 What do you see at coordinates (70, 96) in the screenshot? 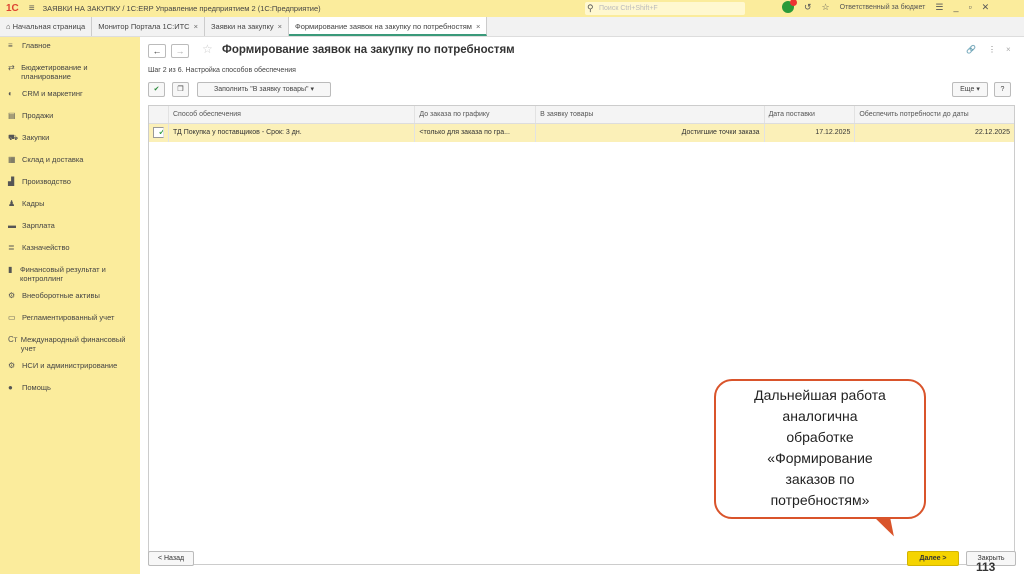
I see `sidebar-item: ◐ CRM и маркетинг` at bounding box center [70, 96].